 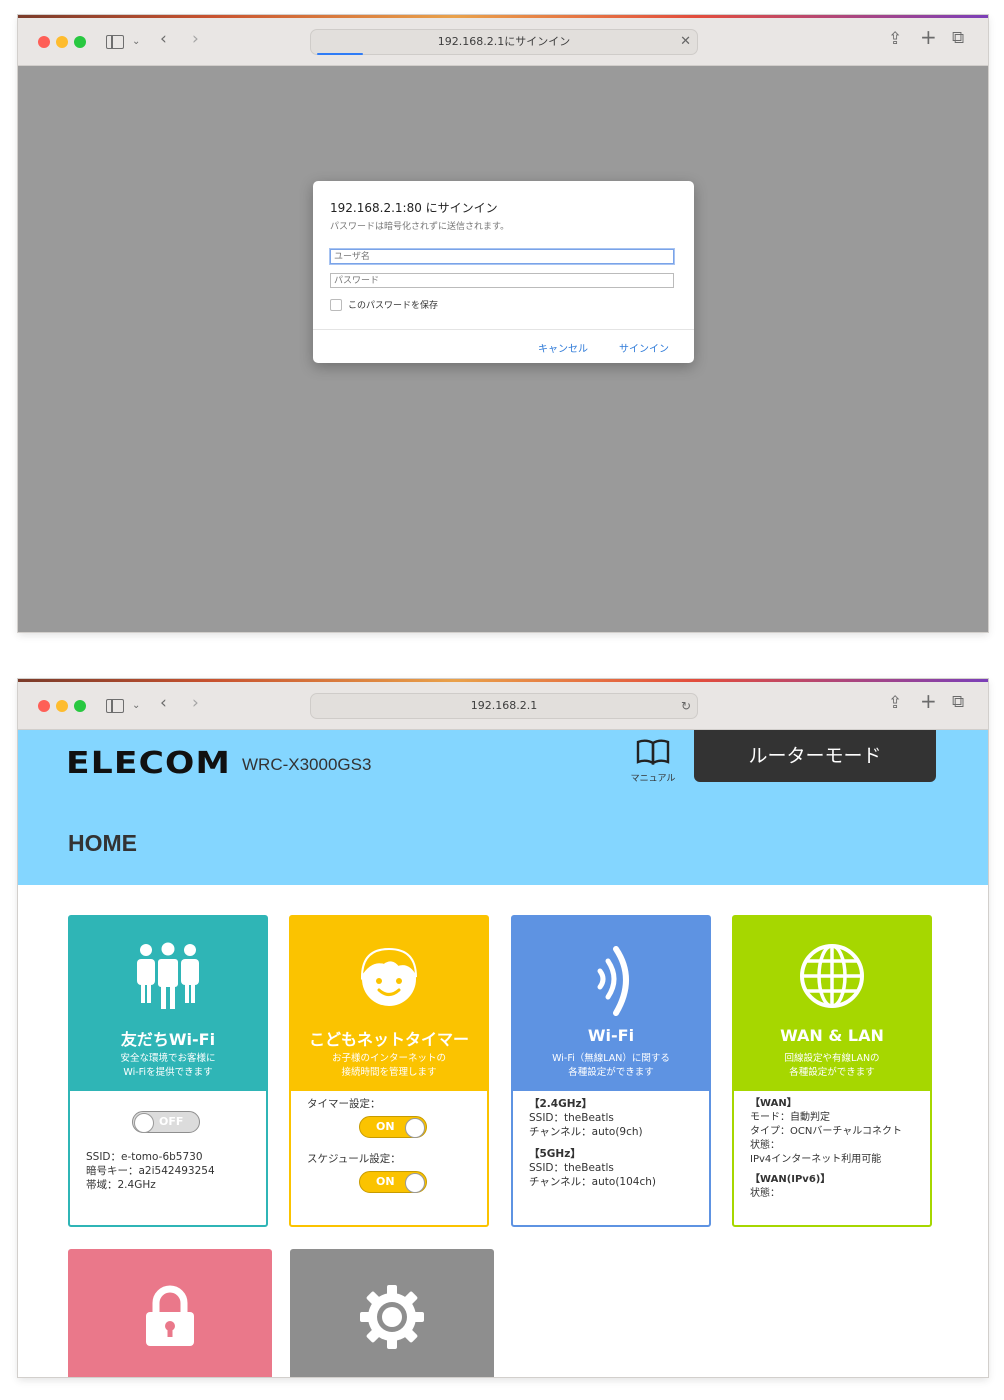 What do you see at coordinates (385, 1181) in the screenshot?
I see `toggle-state: ON` at bounding box center [385, 1181].